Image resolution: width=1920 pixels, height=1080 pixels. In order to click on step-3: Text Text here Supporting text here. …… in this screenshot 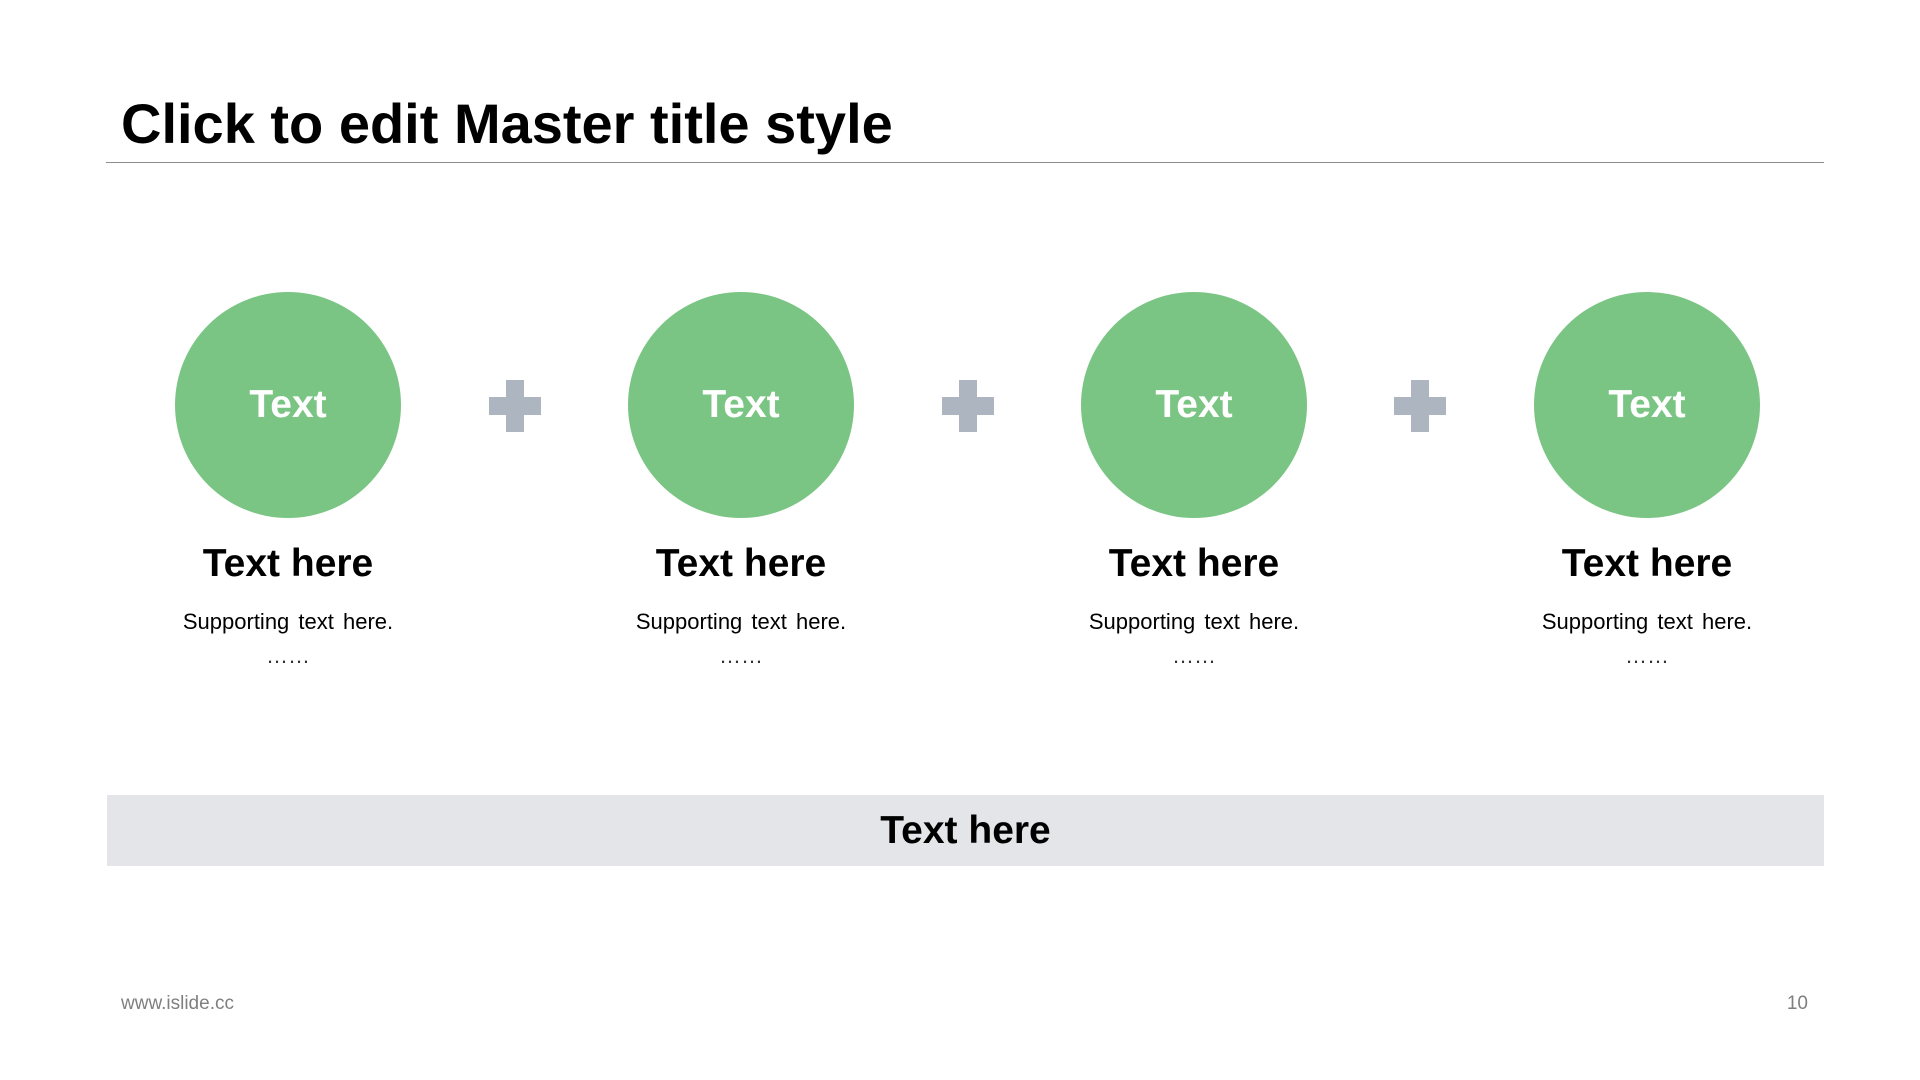, I will do `click(1194, 481)`.